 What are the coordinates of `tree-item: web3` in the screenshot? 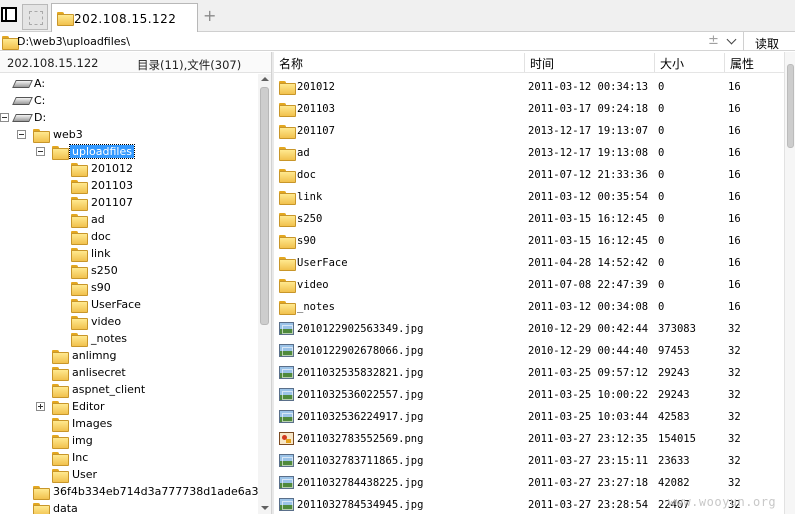 It's located at (129, 134).